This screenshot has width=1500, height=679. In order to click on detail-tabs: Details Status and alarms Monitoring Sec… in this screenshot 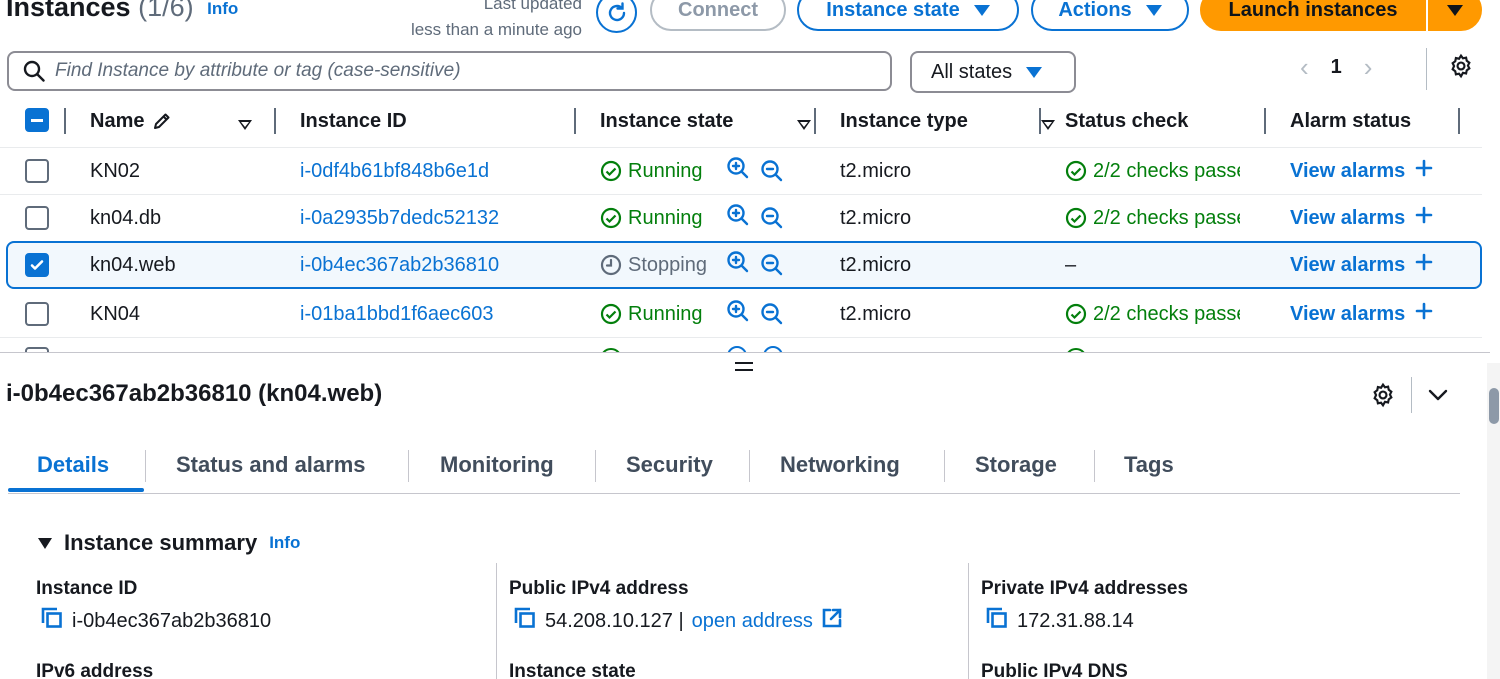, I will do `click(734, 470)`.